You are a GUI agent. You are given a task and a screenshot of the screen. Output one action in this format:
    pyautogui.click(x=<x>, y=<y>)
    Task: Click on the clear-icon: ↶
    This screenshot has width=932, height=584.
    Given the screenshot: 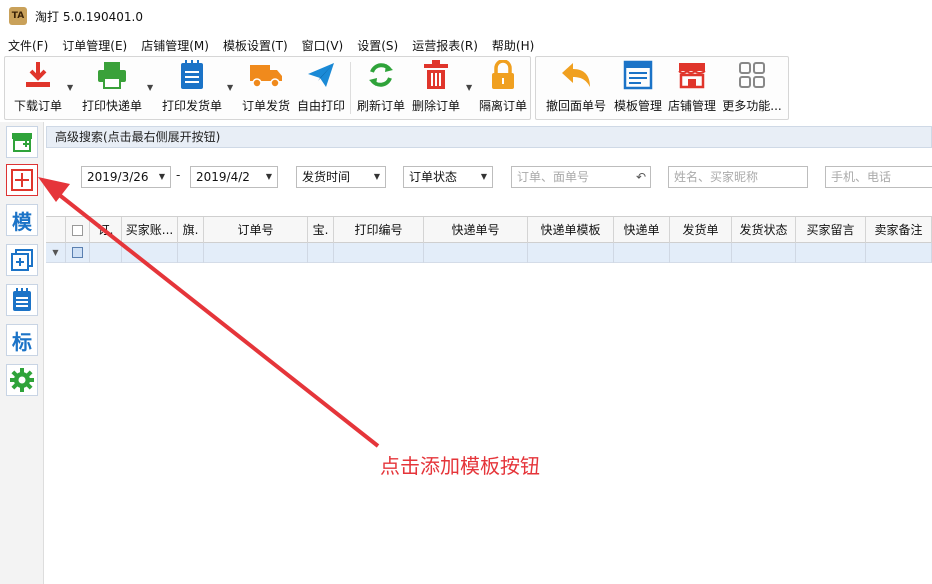 What is the action you would take?
    pyautogui.click(x=641, y=177)
    